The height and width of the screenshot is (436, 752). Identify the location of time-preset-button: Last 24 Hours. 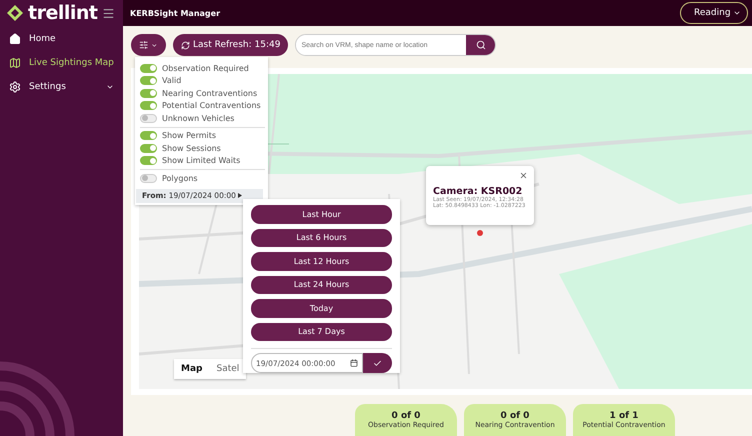
(321, 285).